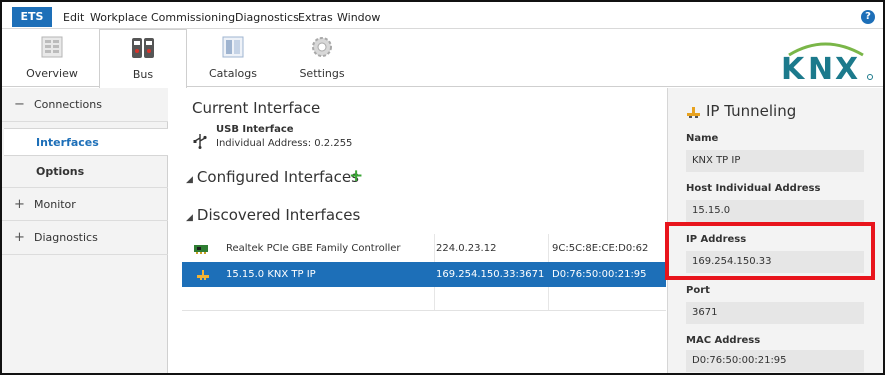  Describe the element at coordinates (322, 73) in the screenshot. I see `settings-label: Settings` at that location.